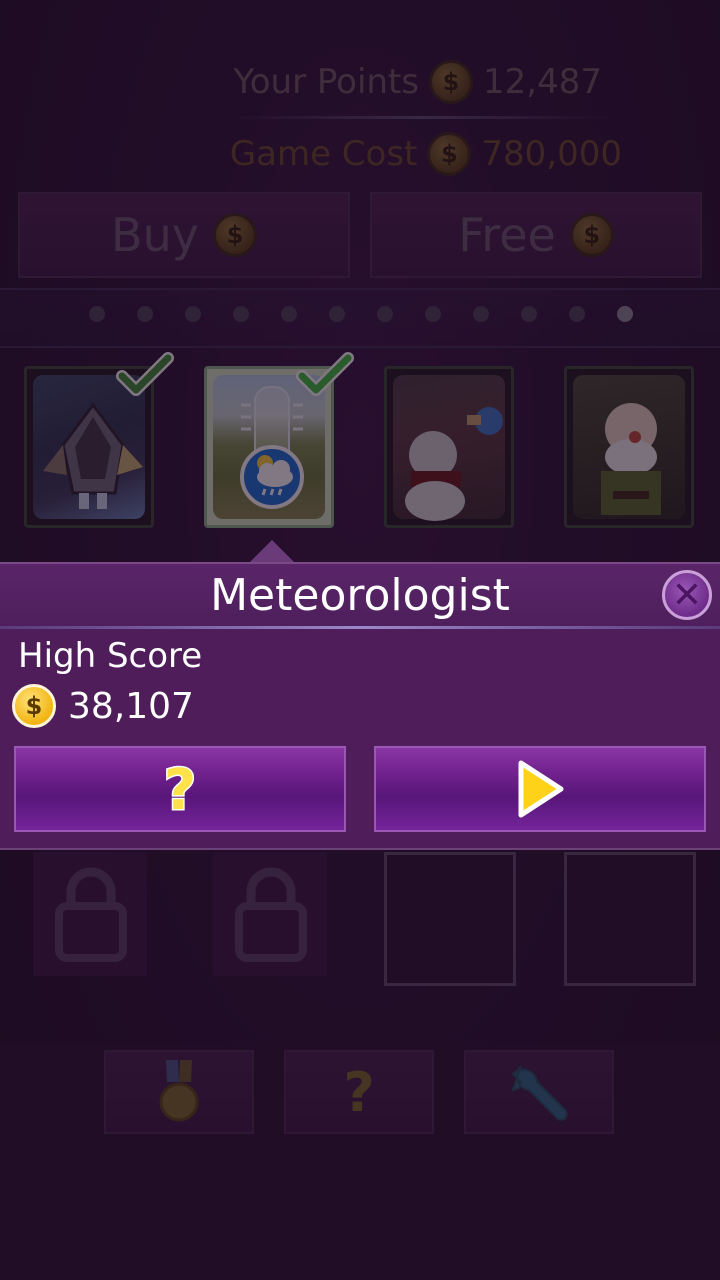  Describe the element at coordinates (360, 595) in the screenshot. I see `popup-title: Meteorologist` at that location.